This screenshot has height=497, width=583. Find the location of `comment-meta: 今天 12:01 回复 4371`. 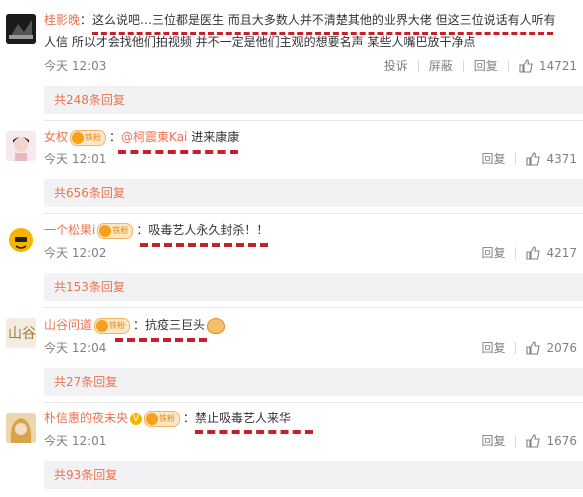

comment-meta: 今天 12:01 回复 4371 is located at coordinates (310, 159).